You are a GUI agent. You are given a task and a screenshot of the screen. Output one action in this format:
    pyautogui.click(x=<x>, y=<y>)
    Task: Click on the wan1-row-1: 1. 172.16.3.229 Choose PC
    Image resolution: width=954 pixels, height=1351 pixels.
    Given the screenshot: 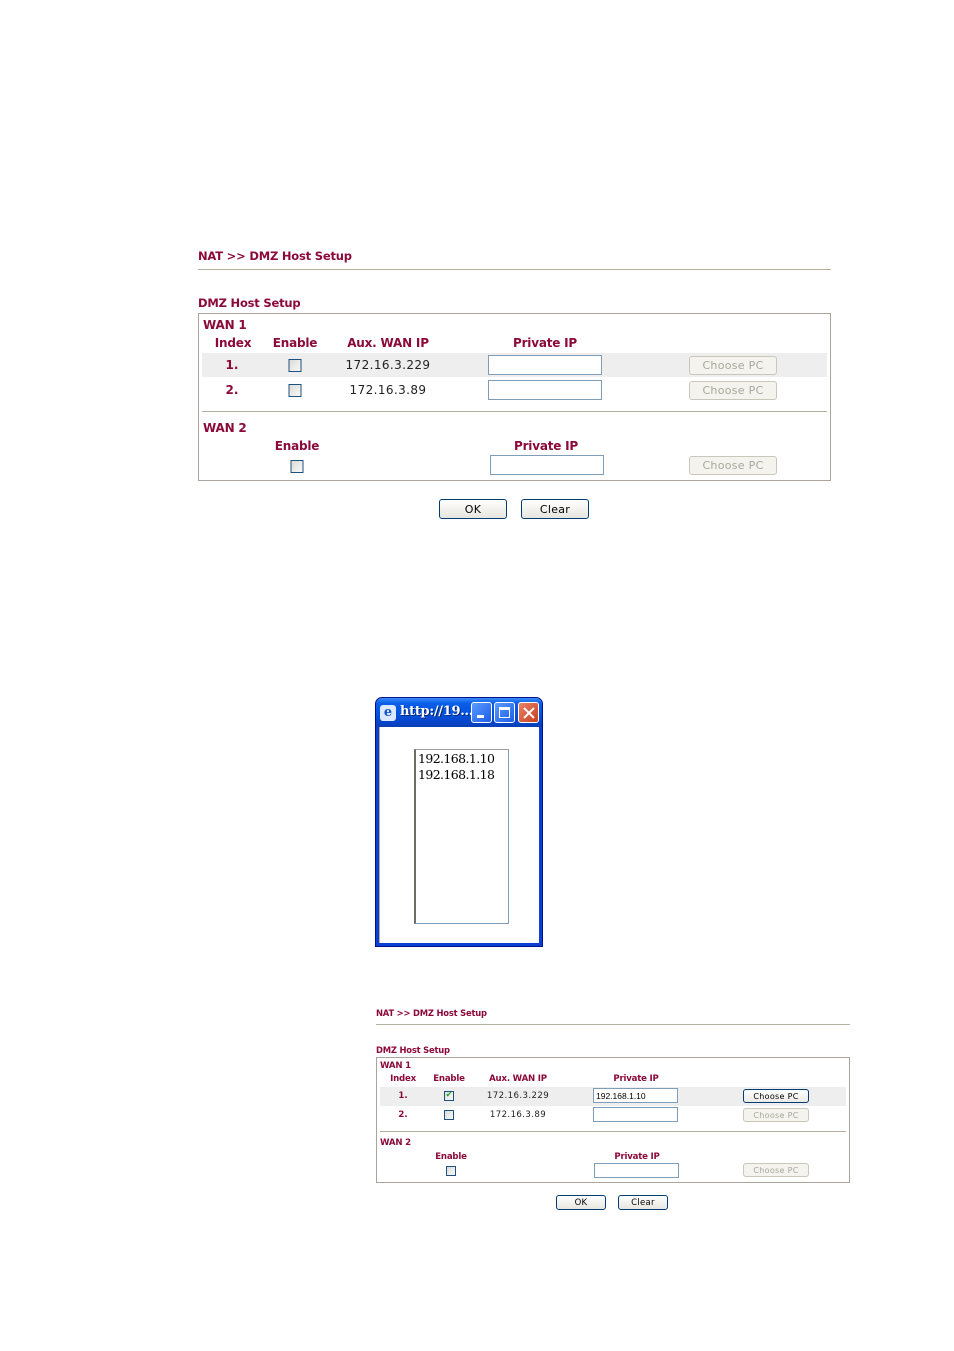 What is the action you would take?
    pyautogui.click(x=514, y=365)
    